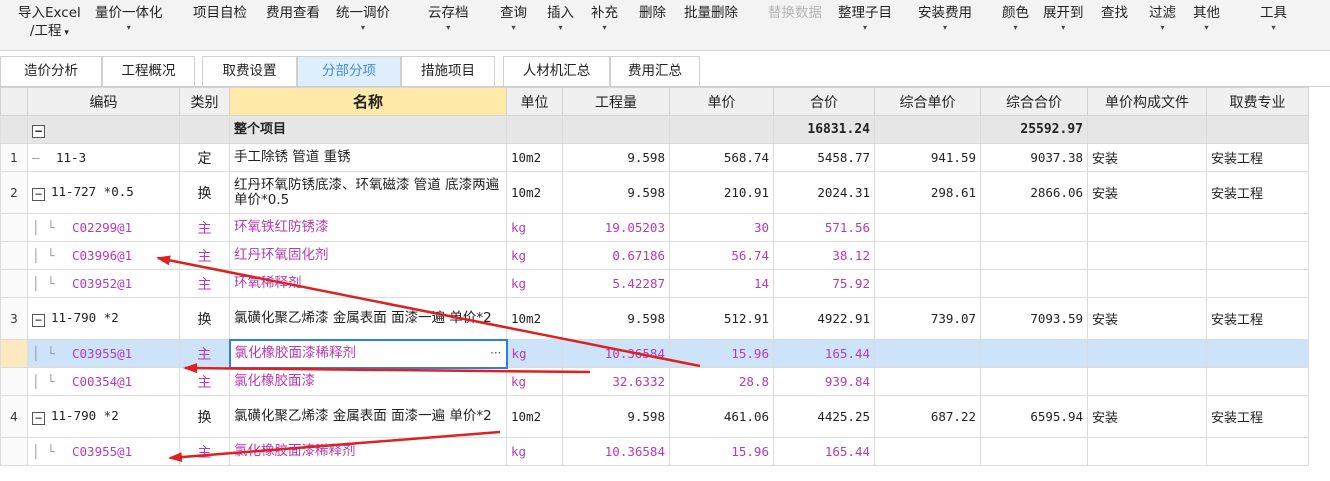 The height and width of the screenshot is (481, 1330). What do you see at coordinates (495, 353) in the screenshot?
I see `more-options-icon: ···` at bounding box center [495, 353].